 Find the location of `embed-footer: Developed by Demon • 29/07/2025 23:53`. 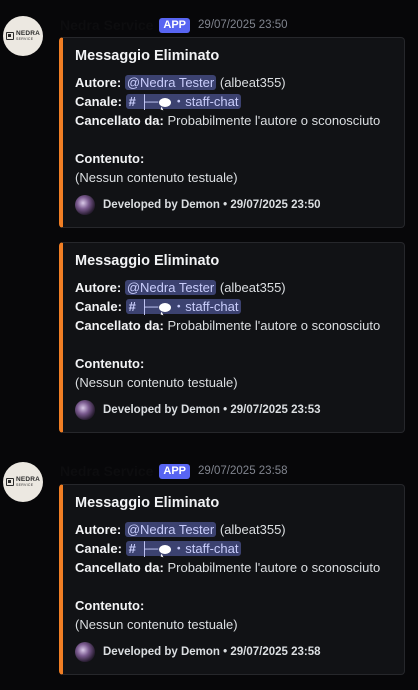

embed-footer: Developed by Demon • 29/07/2025 23:53 is located at coordinates (232, 410).